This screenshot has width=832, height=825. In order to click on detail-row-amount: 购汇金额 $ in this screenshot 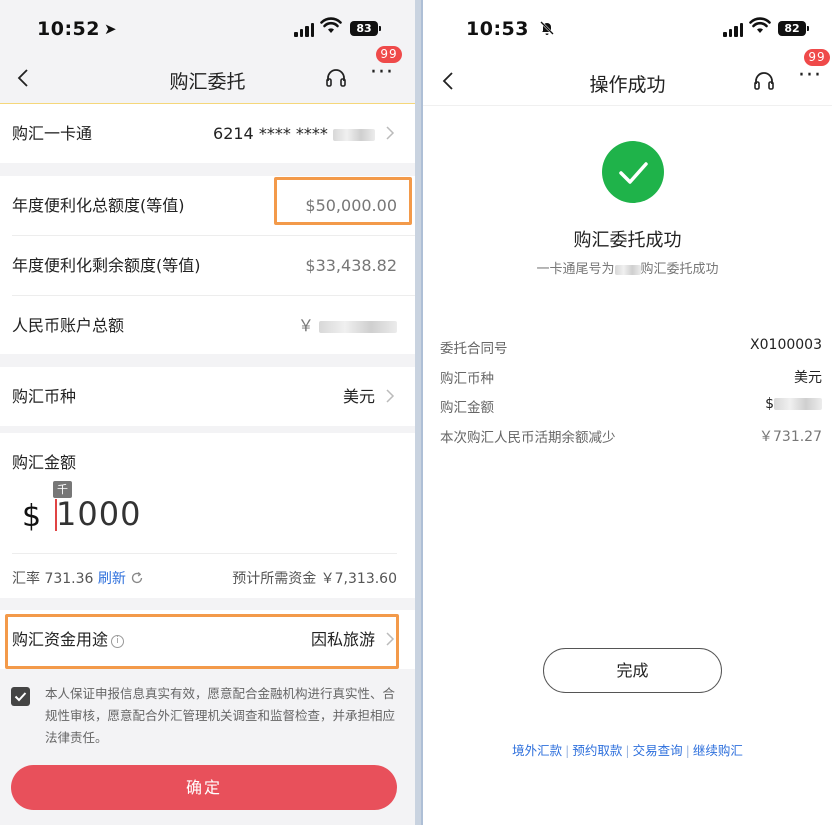, I will do `click(631, 409)`.